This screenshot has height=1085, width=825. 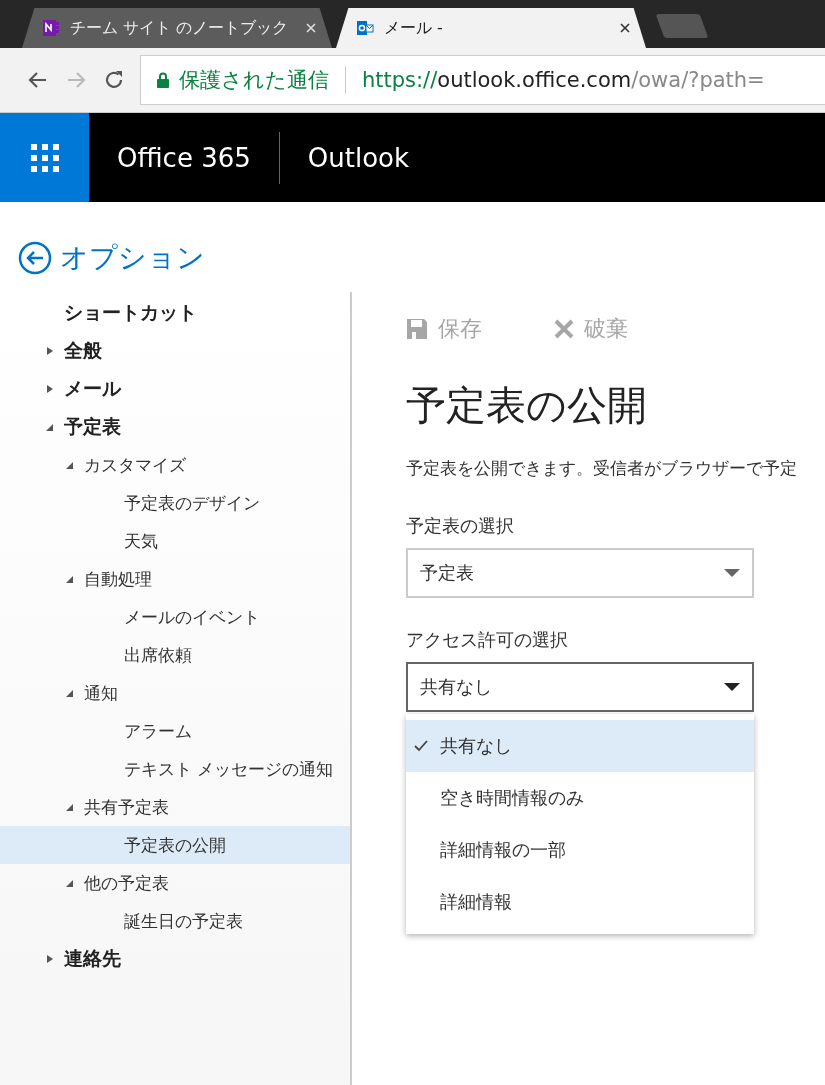 I want to click on nav-item: 予定表, so click(x=92, y=427).